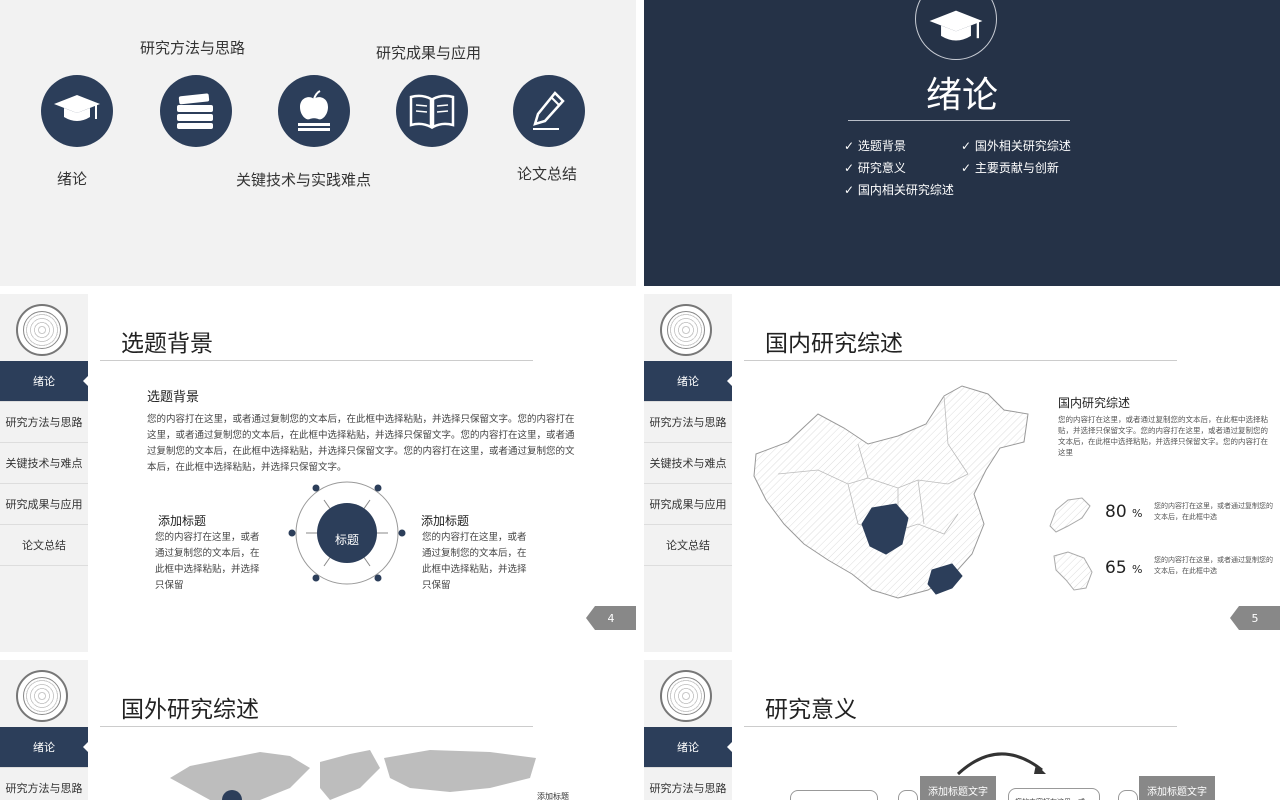 The image size is (1280, 800). I want to click on map-side-heading: 国内研究综述, so click(1094, 403).